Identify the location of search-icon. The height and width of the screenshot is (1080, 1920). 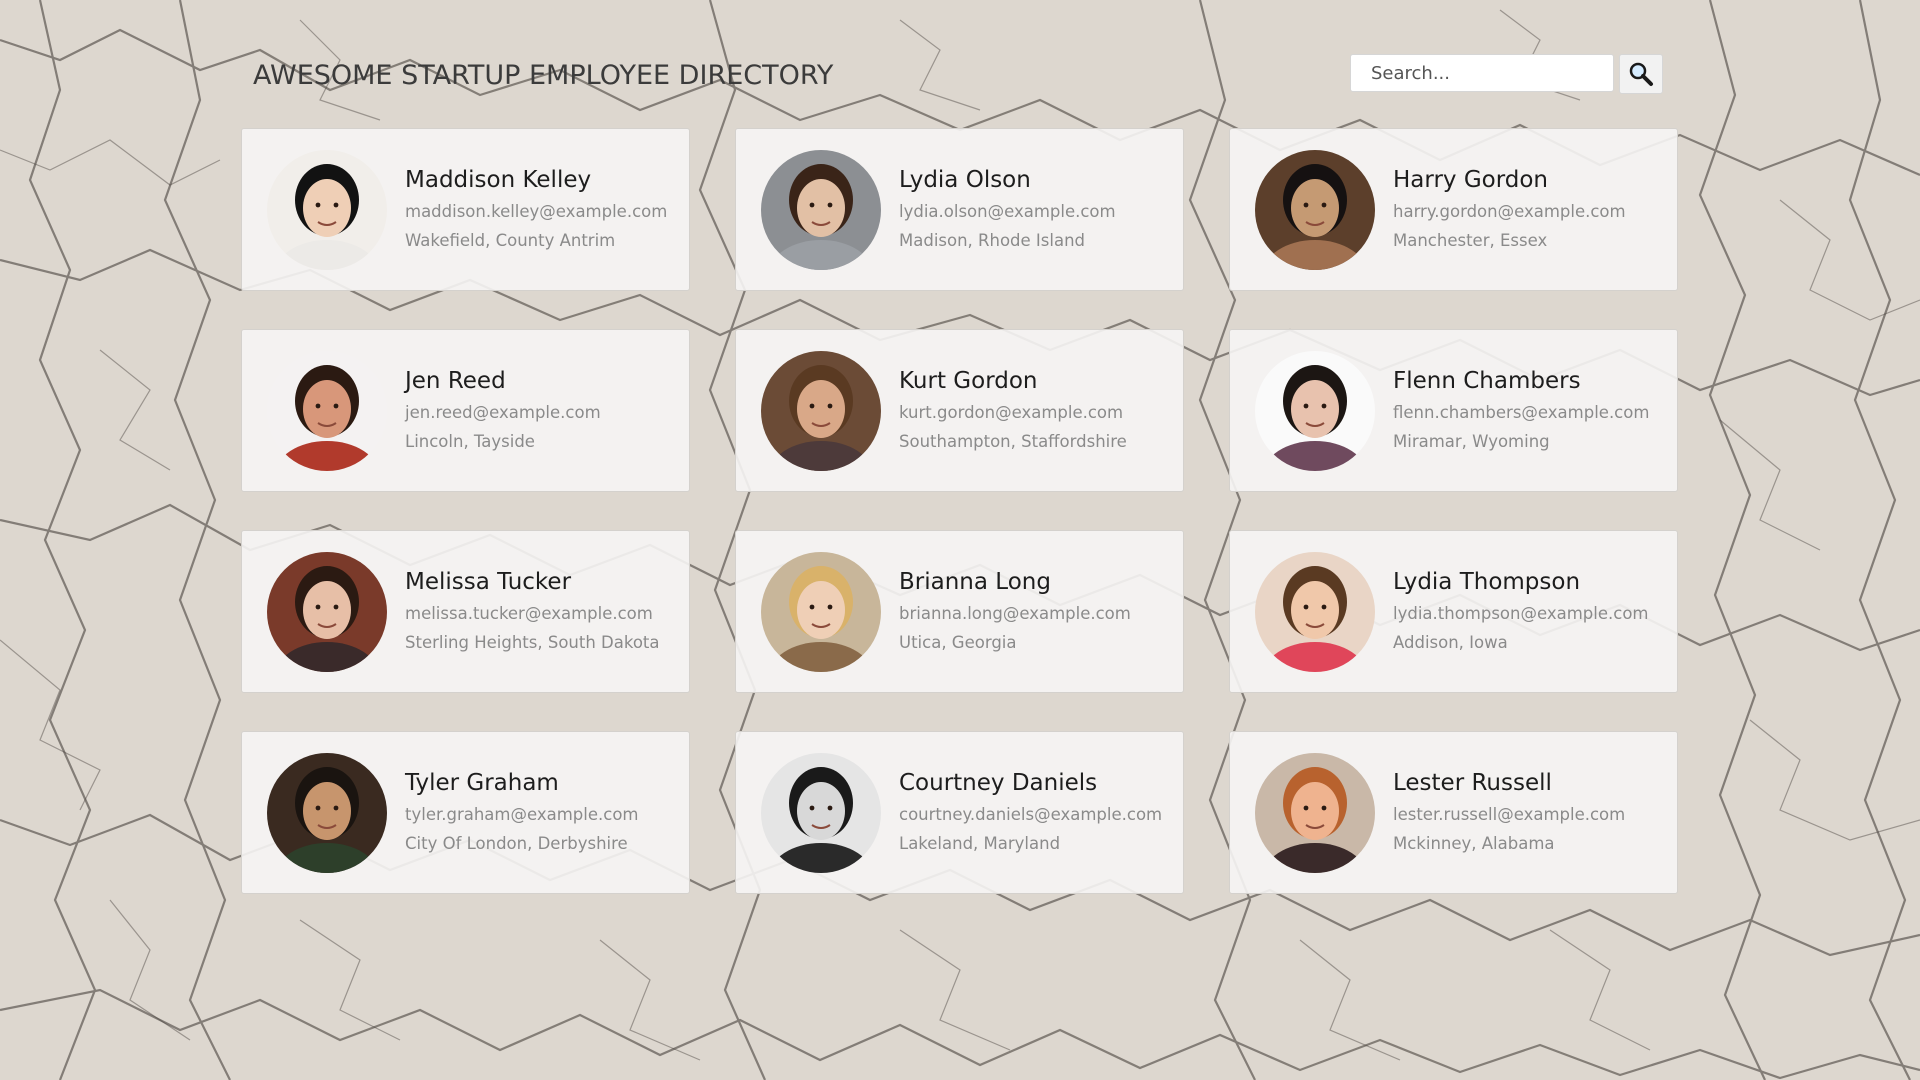
(1641, 74).